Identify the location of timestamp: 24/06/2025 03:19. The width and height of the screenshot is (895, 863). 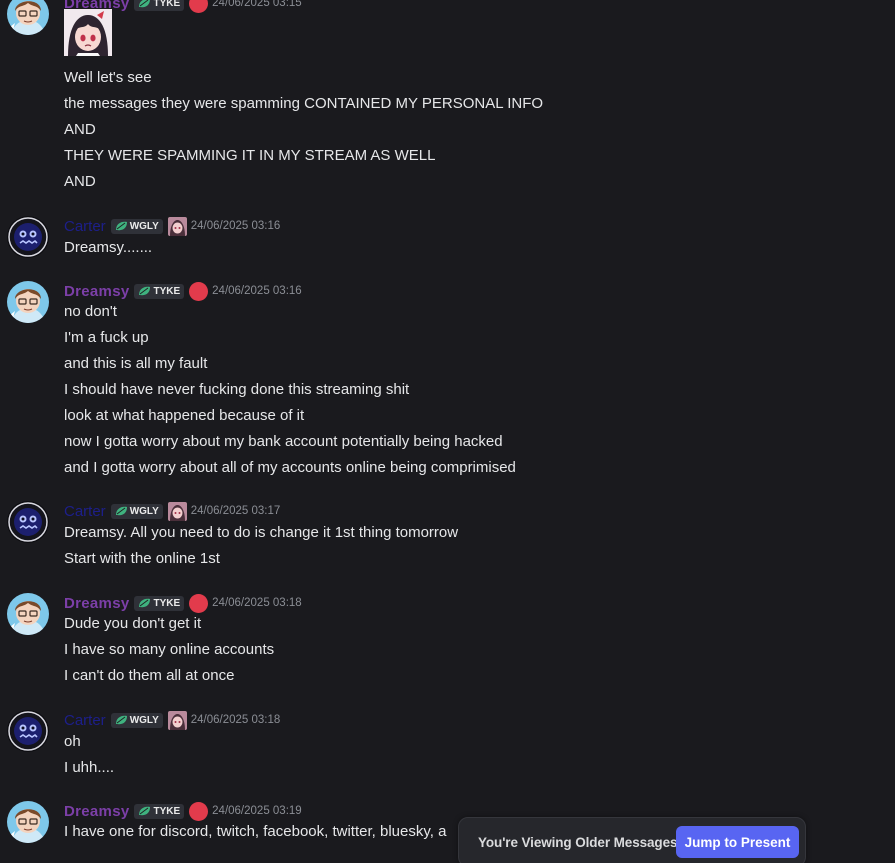
(257, 811).